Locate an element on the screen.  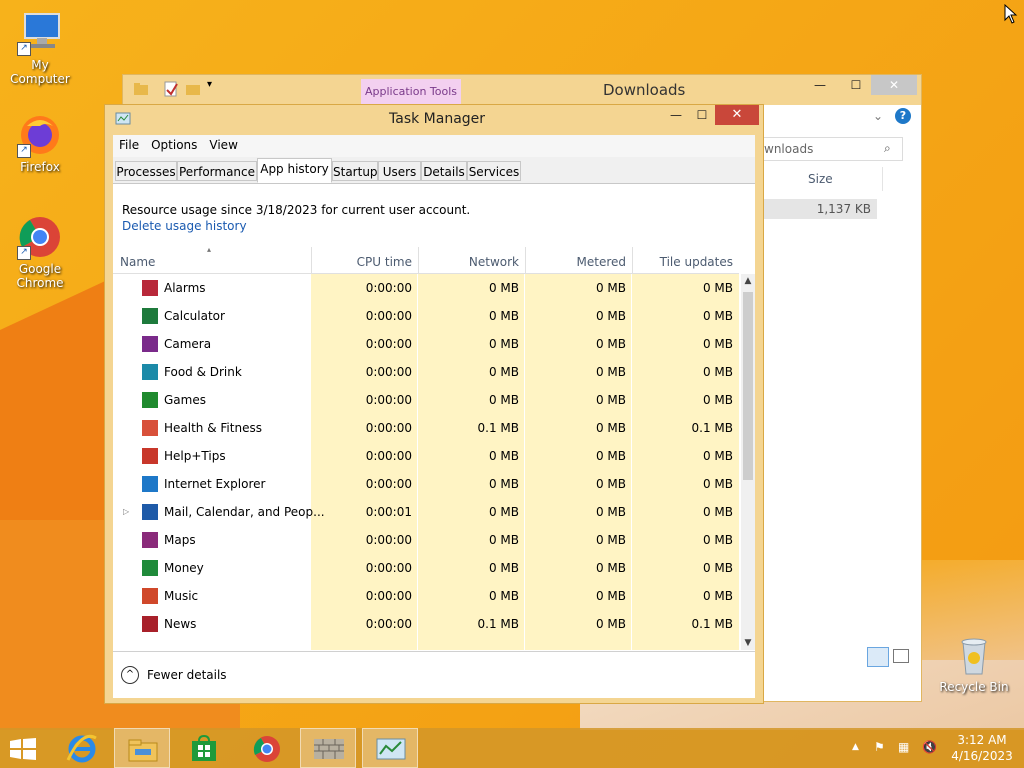
table-row: Alarms 0:00:00 0 MB 0 MB 0 MB is located at coordinates (426, 288).